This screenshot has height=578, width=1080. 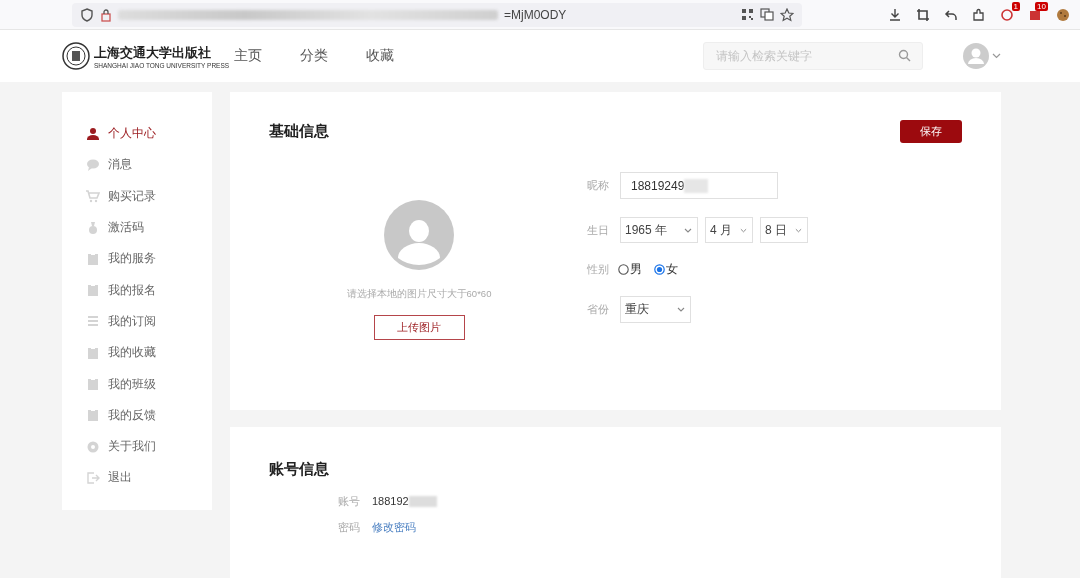 I want to click on shield-icon, so click(x=87, y=14).